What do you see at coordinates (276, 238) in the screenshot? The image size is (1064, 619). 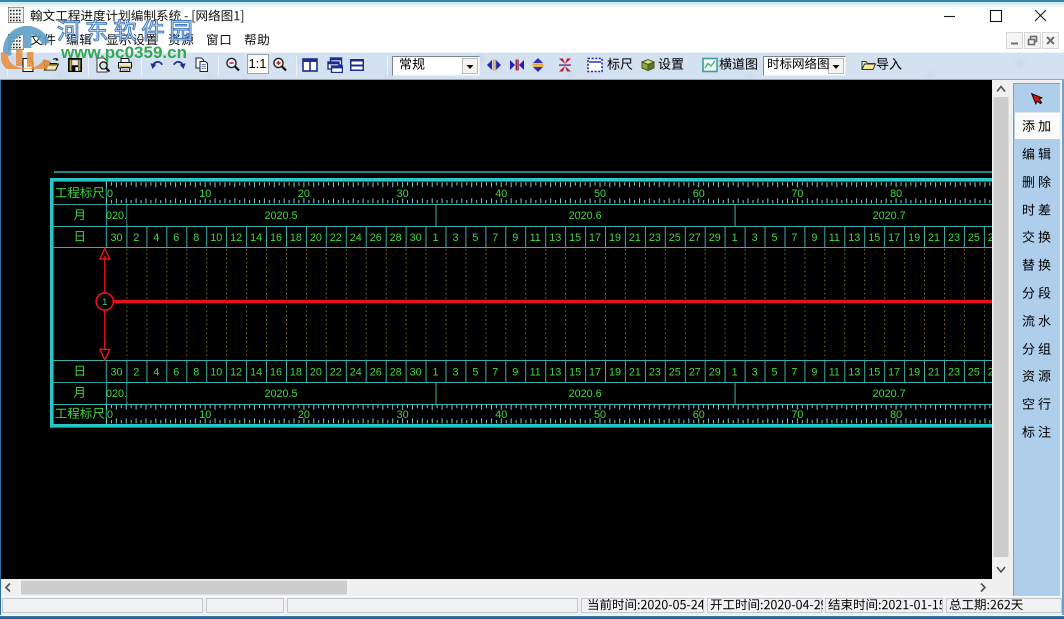 I see `svg-text: 16` at bounding box center [276, 238].